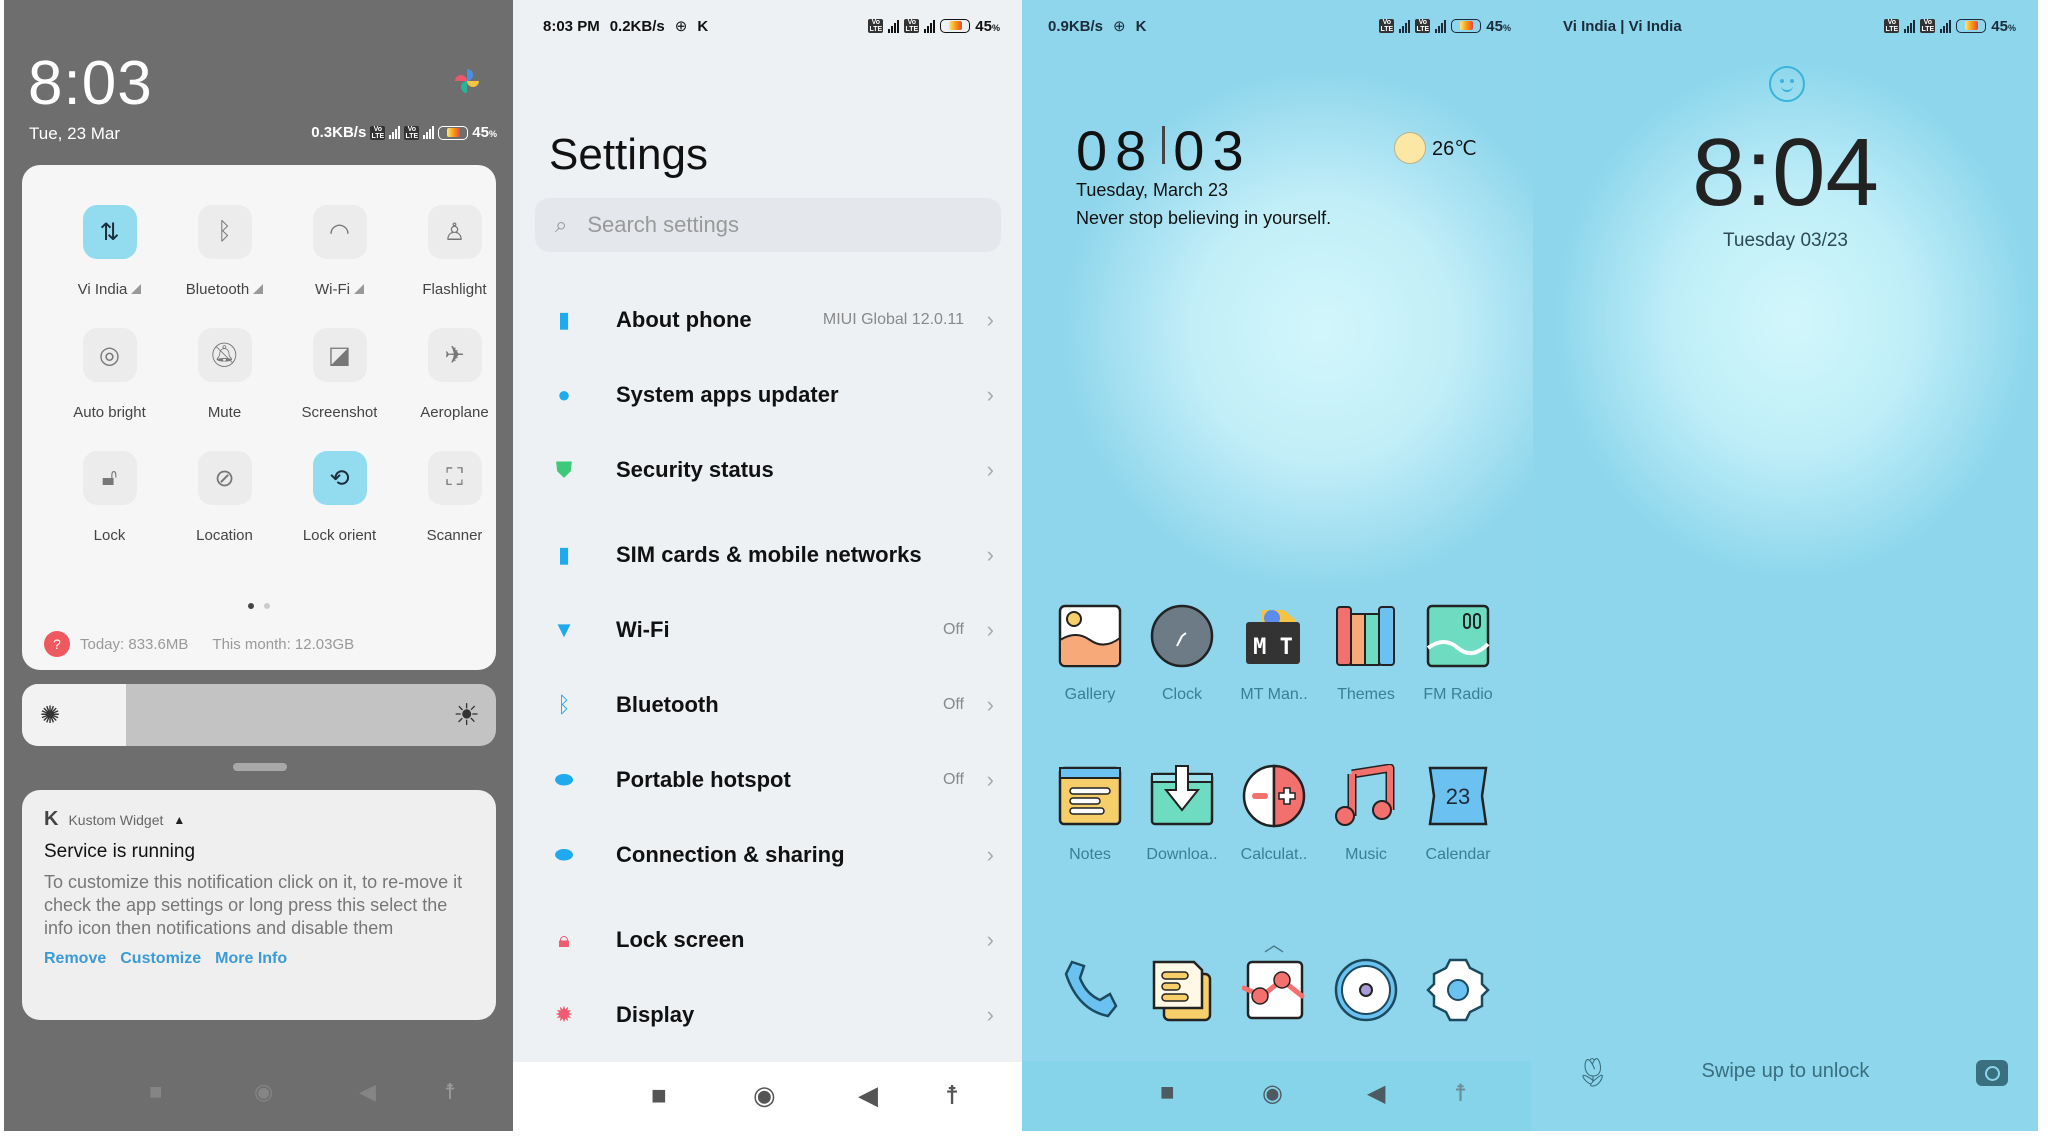 The height and width of the screenshot is (1139, 2048). What do you see at coordinates (109, 497) in the screenshot?
I see `toggle-lock: 🔓︎ Lock` at bounding box center [109, 497].